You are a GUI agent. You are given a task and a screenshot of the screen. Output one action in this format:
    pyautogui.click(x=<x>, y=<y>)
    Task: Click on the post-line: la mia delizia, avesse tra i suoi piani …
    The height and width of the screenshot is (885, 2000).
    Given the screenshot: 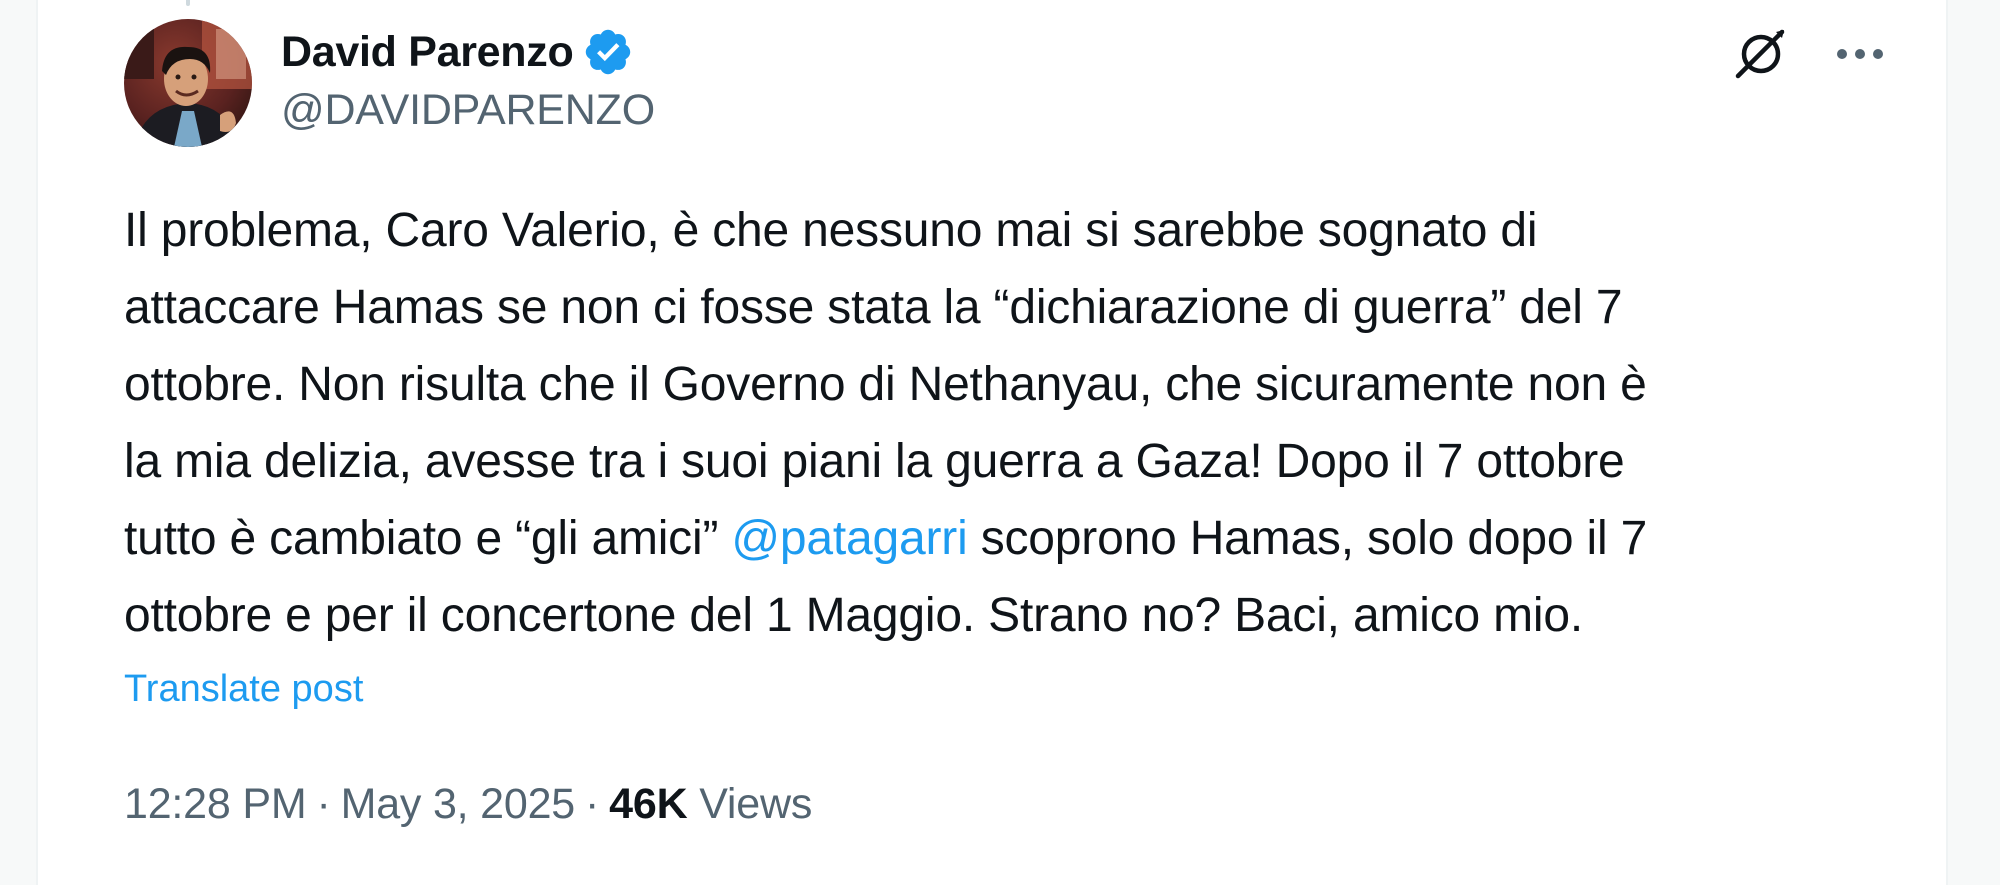 What is the action you would take?
    pyautogui.click(x=874, y=461)
    